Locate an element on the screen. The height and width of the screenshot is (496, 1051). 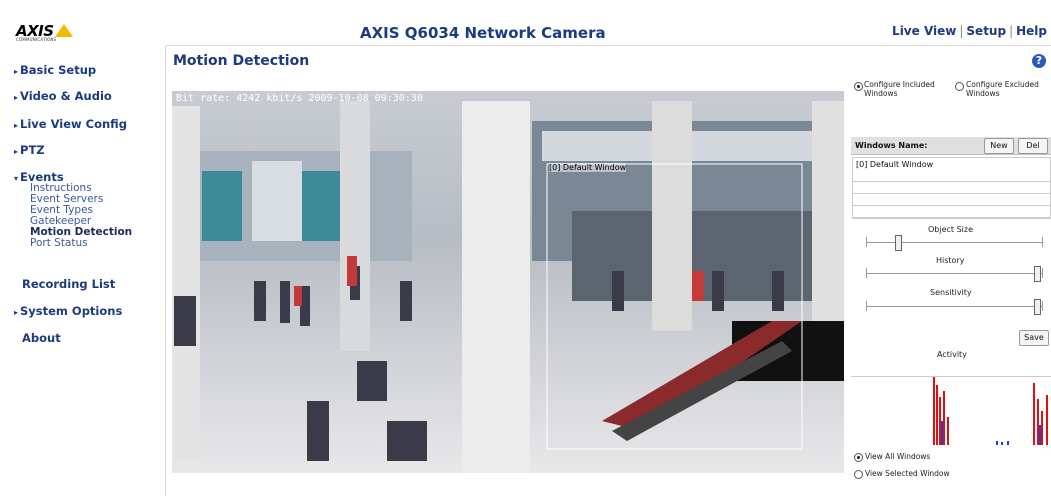
config-included-label: Configure Included Windows is located at coordinates (899, 89).